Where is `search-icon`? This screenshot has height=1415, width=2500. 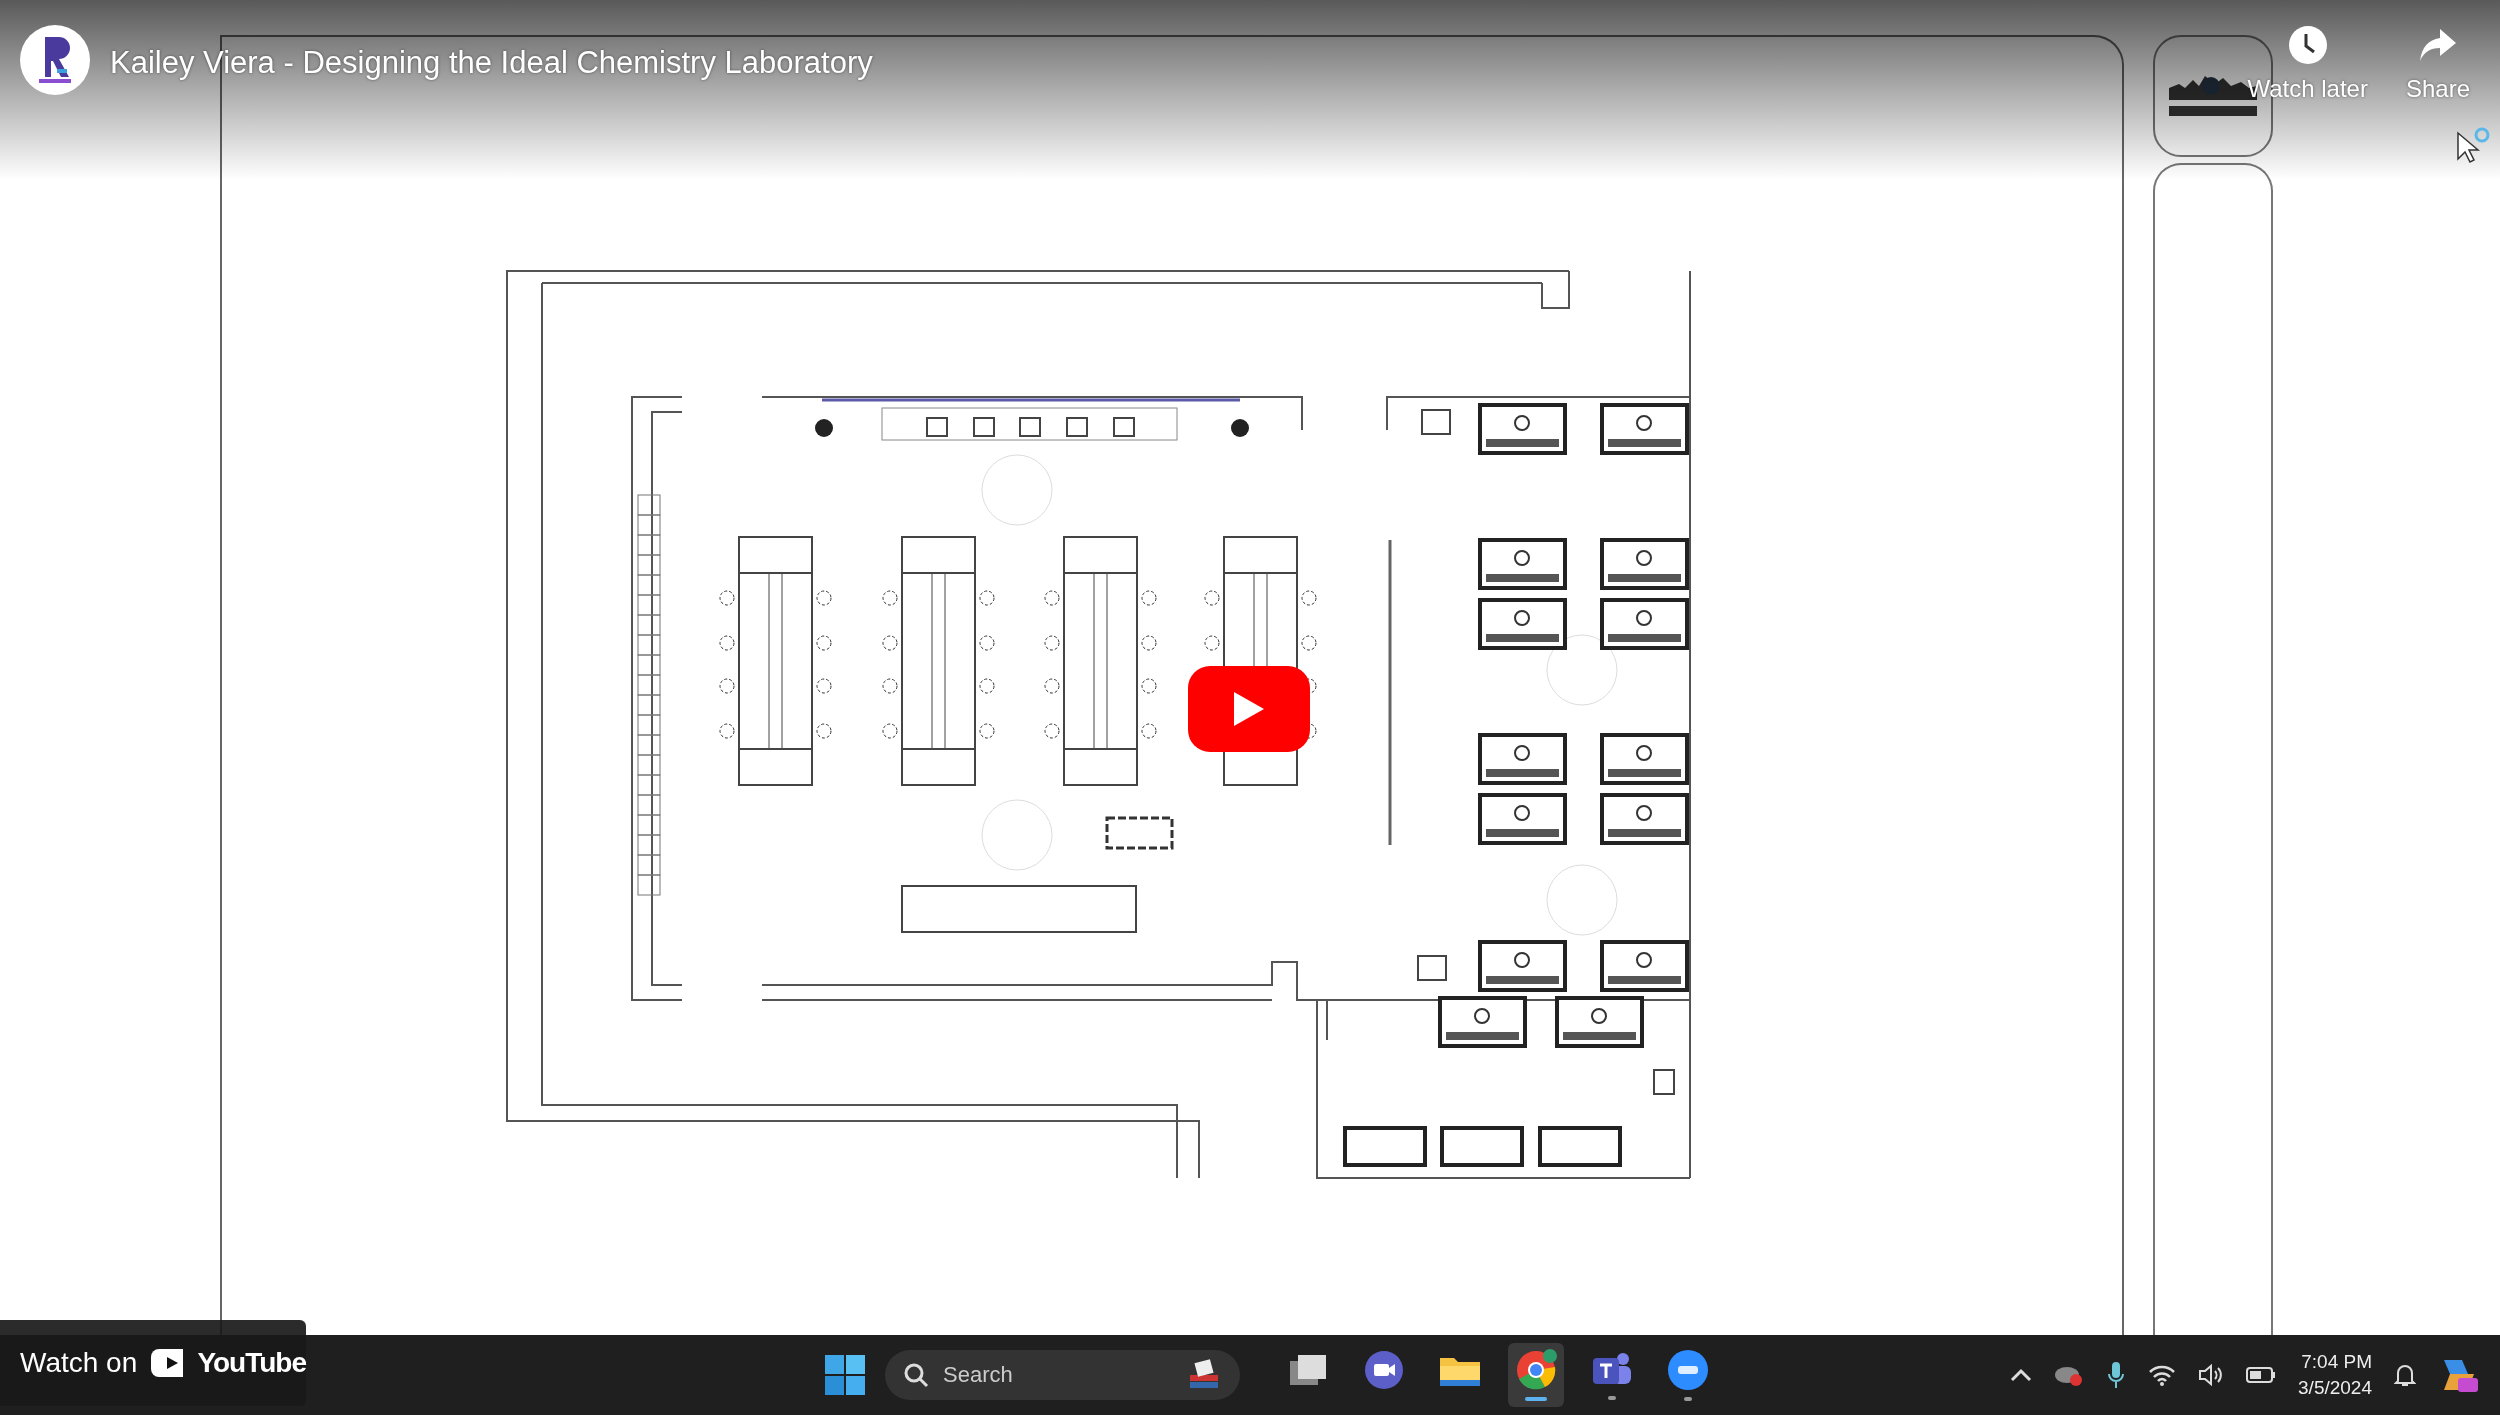
search-icon is located at coordinates (916, 1375).